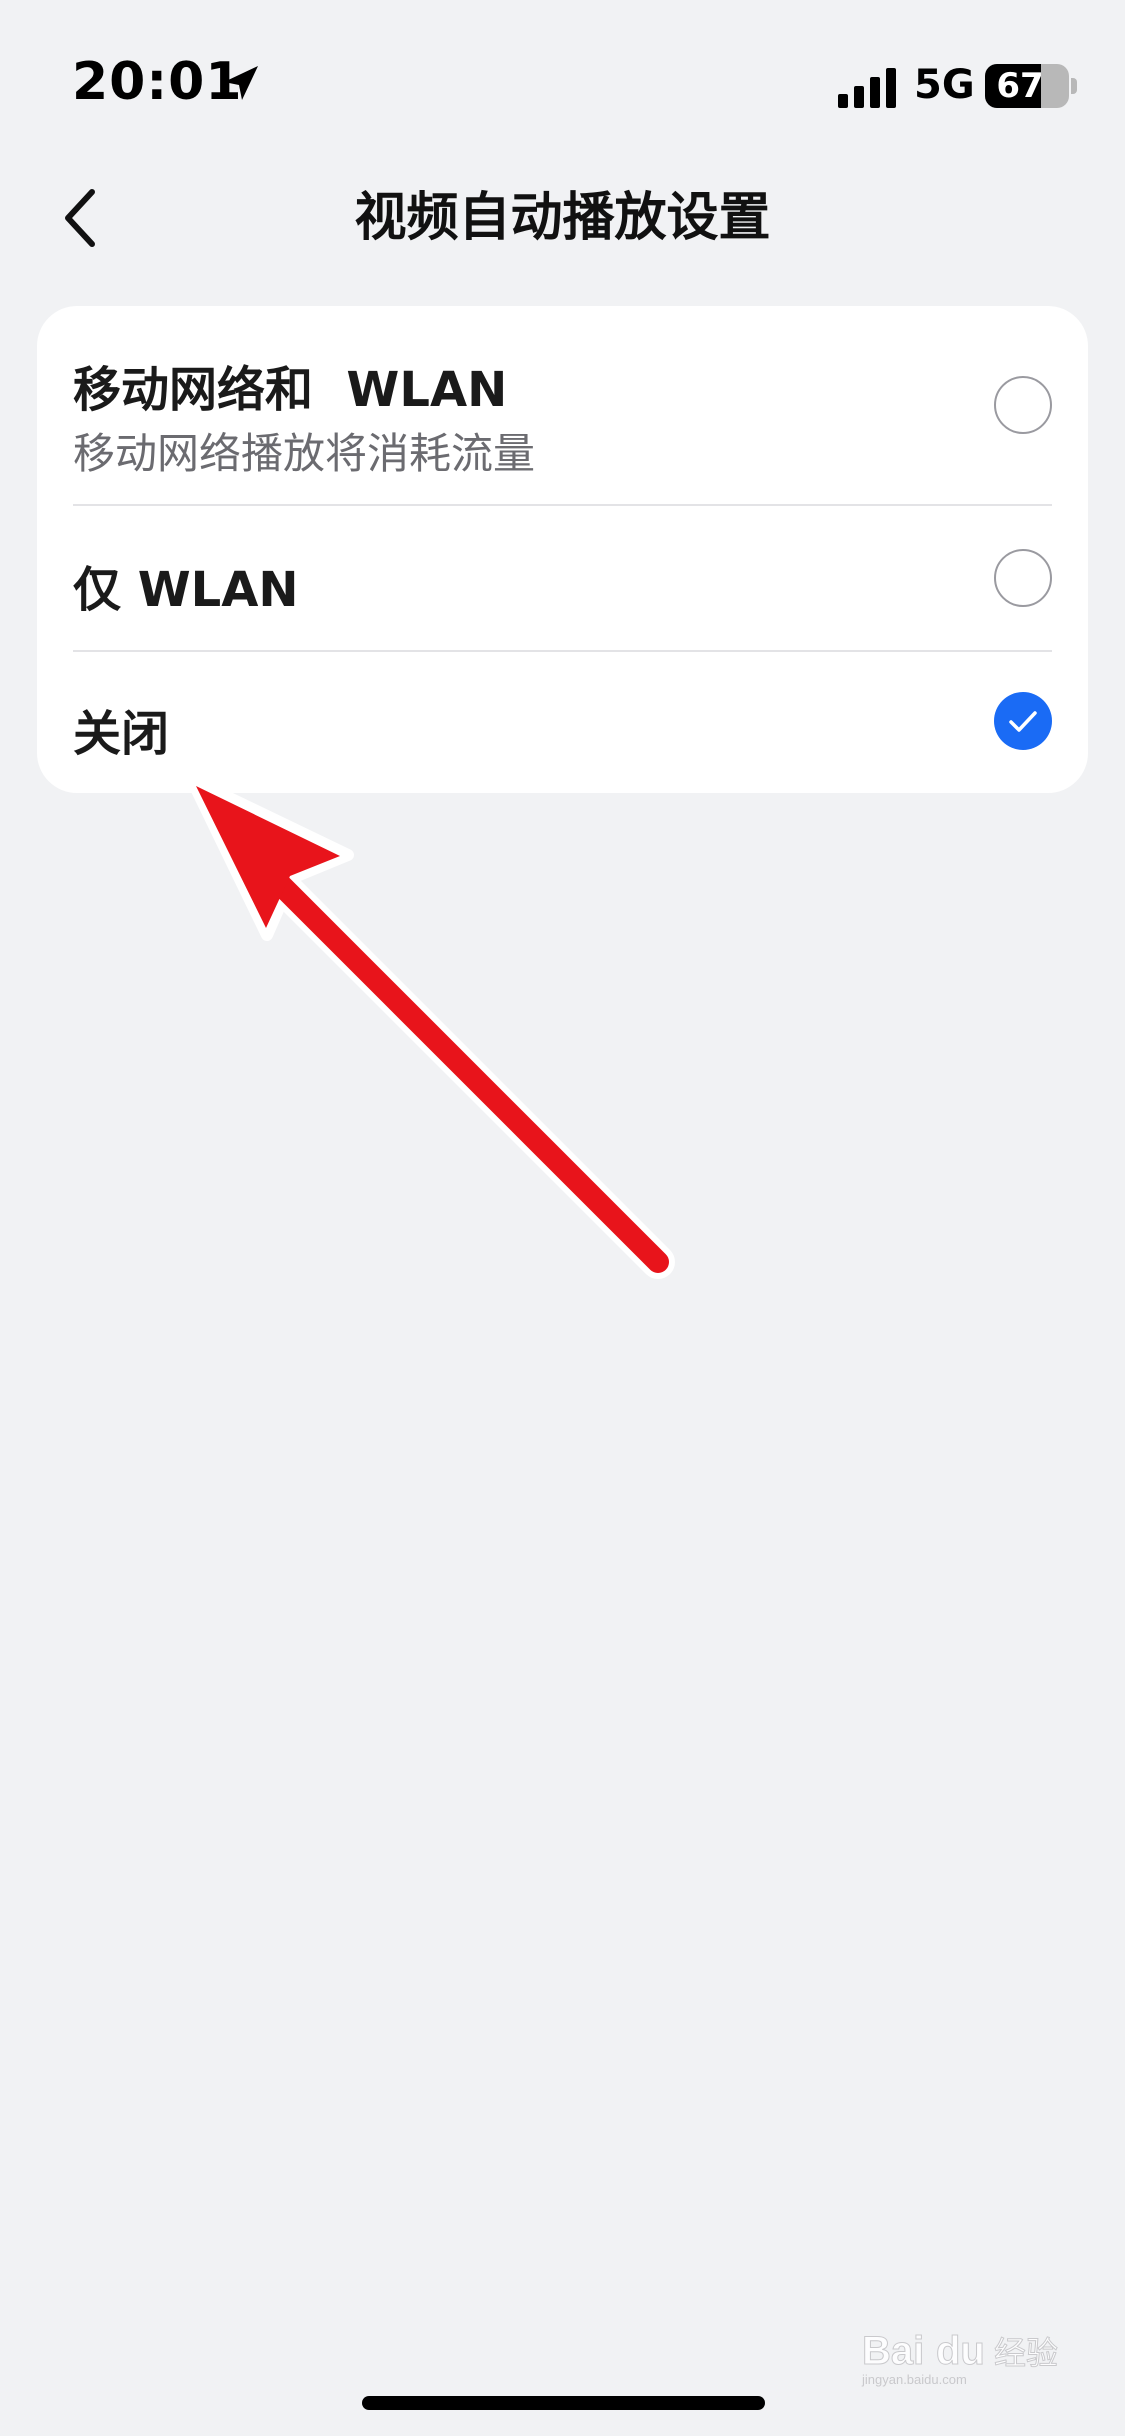 This screenshot has height=2436, width=1125. Describe the element at coordinates (867, 88) in the screenshot. I see `cellular-signal-icon` at that location.